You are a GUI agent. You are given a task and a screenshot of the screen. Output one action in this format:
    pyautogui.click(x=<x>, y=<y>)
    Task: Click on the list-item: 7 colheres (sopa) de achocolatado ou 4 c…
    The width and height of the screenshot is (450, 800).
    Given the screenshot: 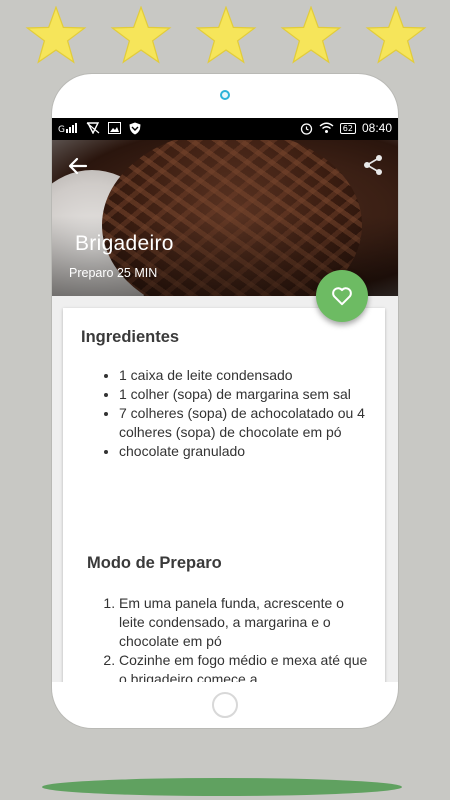 What is the action you would take?
    pyautogui.click(x=244, y=423)
    